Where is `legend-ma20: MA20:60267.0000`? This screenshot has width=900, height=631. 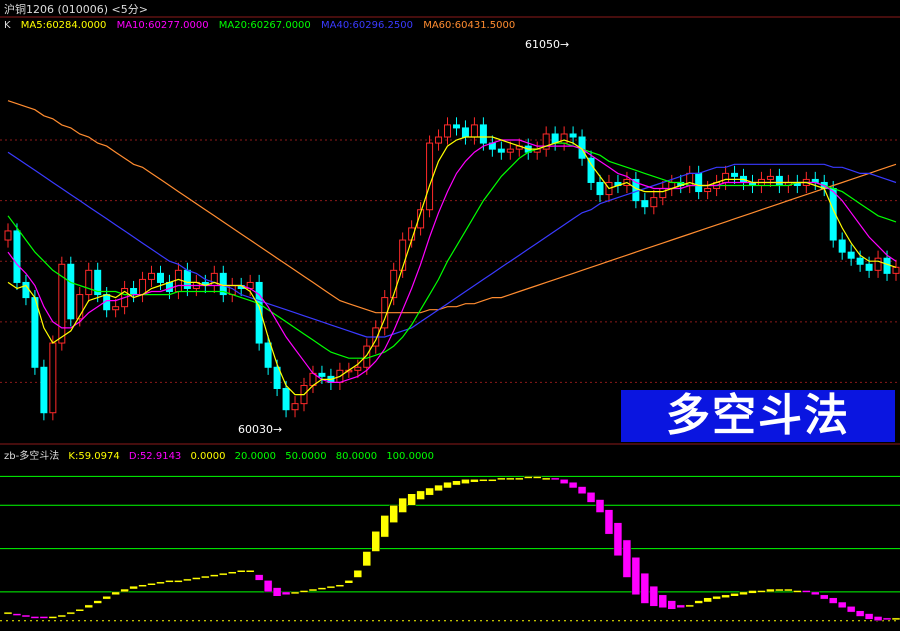
legend-ma20: MA20:60267.0000 is located at coordinates (264, 25).